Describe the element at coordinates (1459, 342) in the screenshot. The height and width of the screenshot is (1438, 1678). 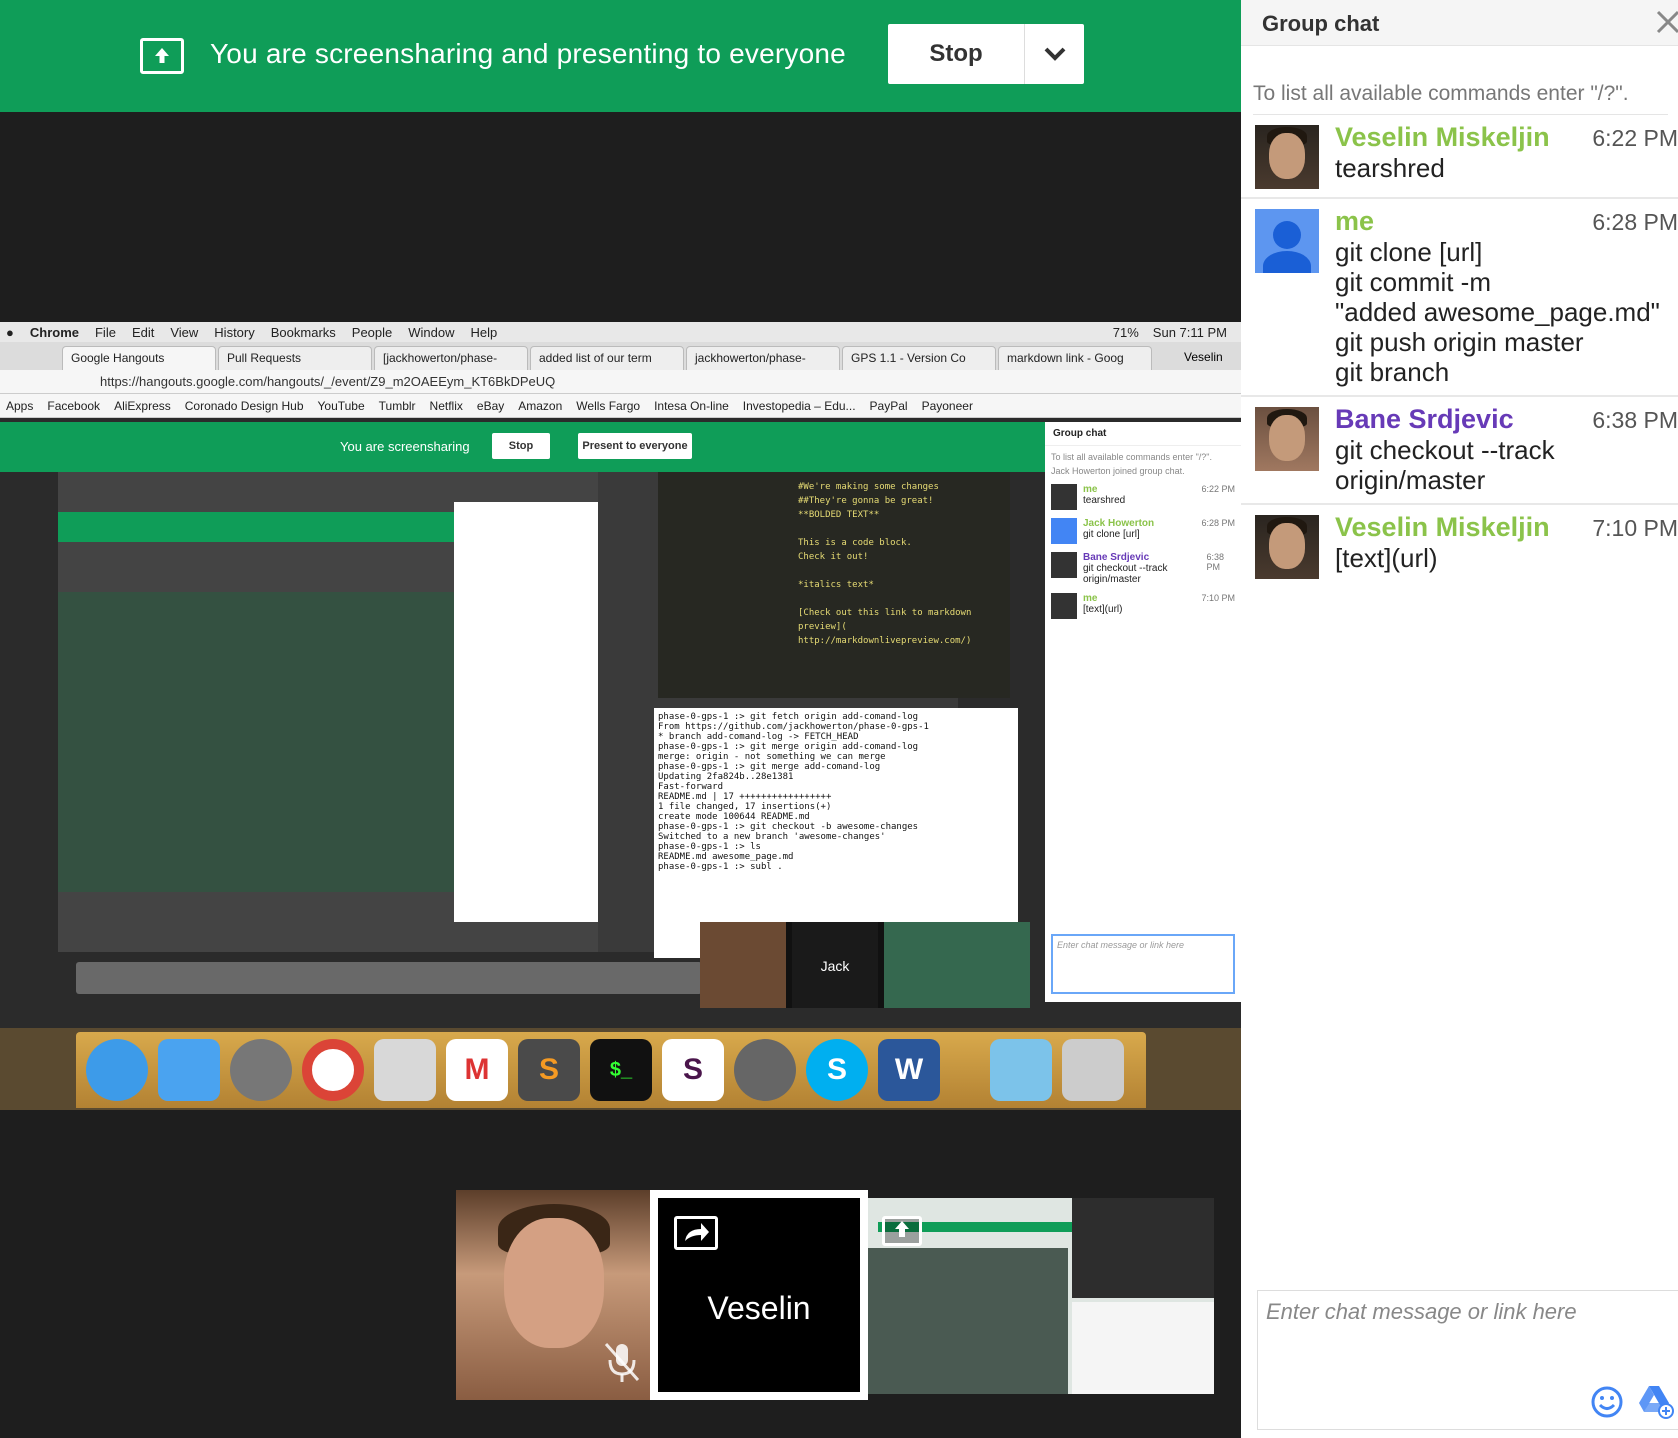
I see `message-line: git push origin master` at that location.